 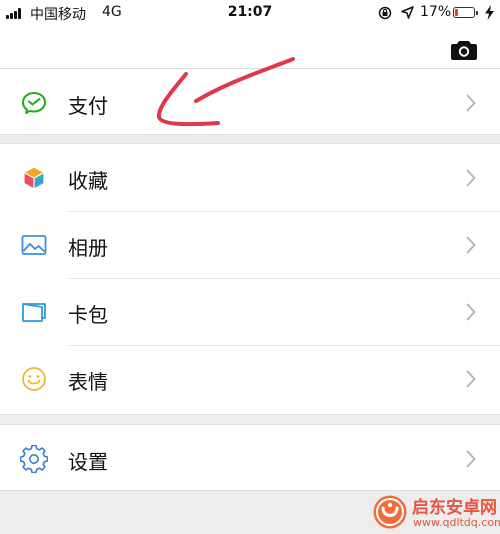 I want to click on battery-icon, so click(x=465, y=12).